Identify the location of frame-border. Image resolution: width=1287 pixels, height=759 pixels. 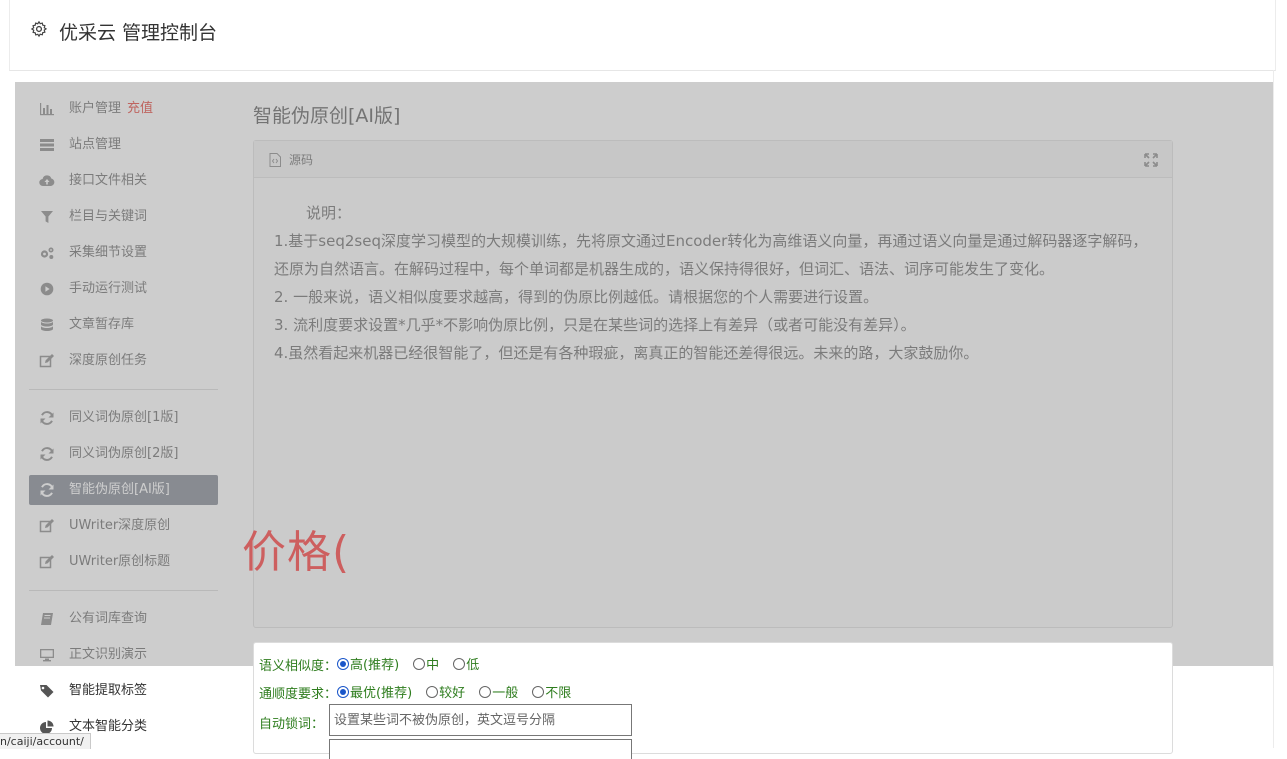
(1273, 409).